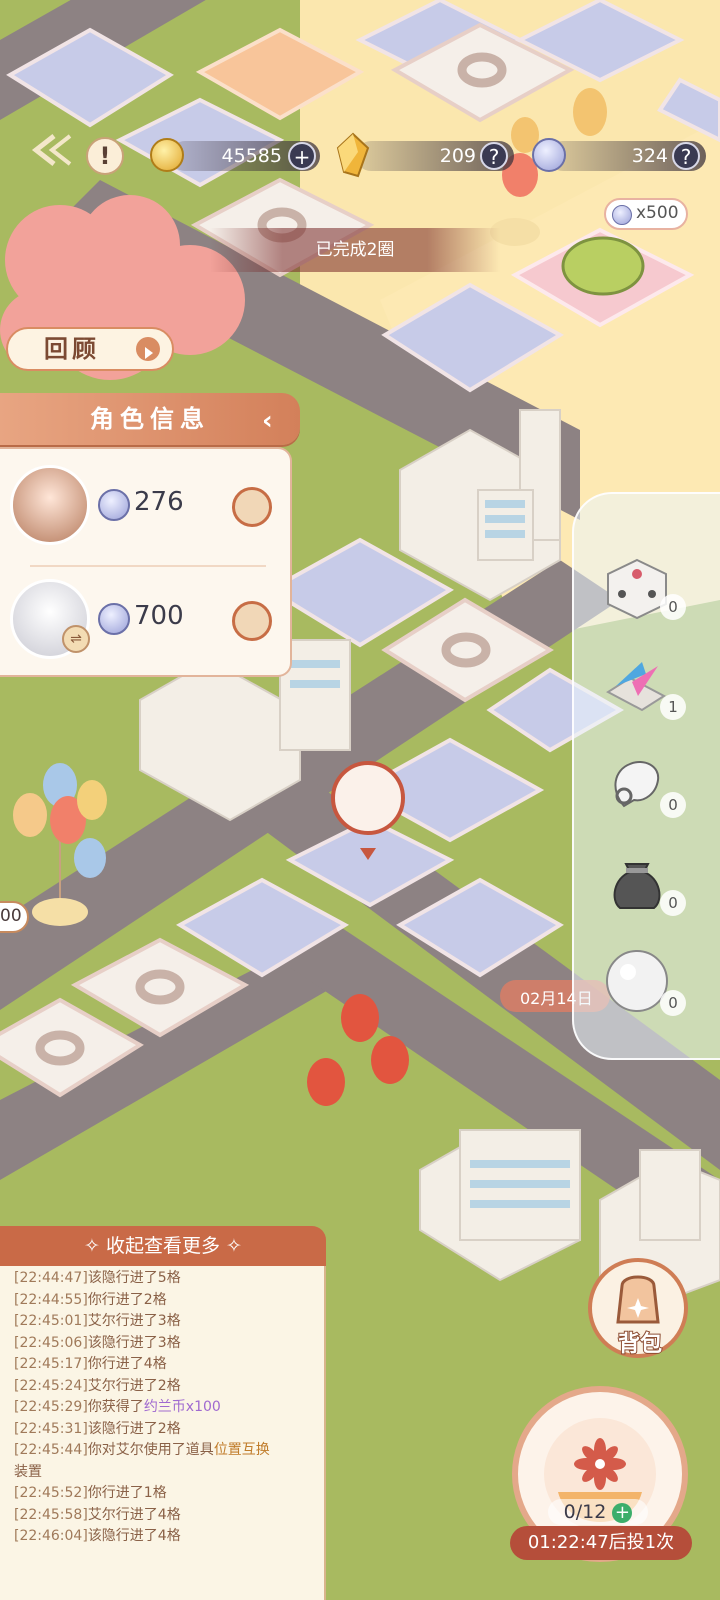 Image resolution: width=720 pixels, height=1600 pixels. What do you see at coordinates (640, 1344) in the screenshot?
I see `backpack-label: 背包` at bounding box center [640, 1344].